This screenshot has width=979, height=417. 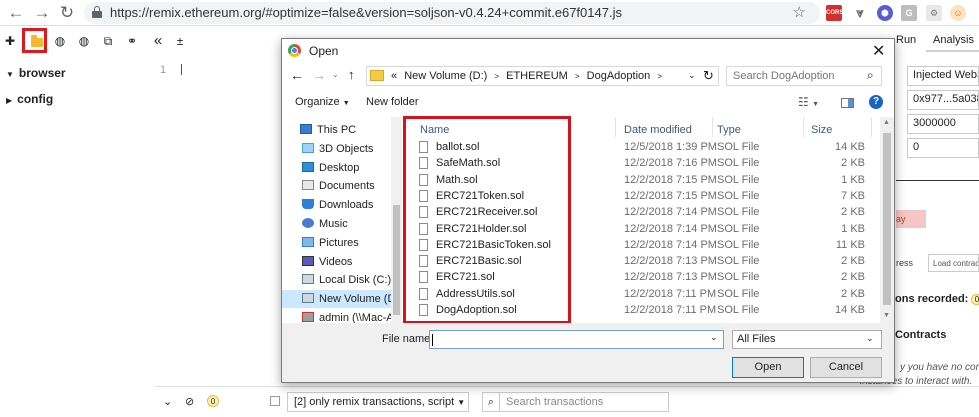 I want to click on file-name-input: ⌄, so click(x=576, y=339).